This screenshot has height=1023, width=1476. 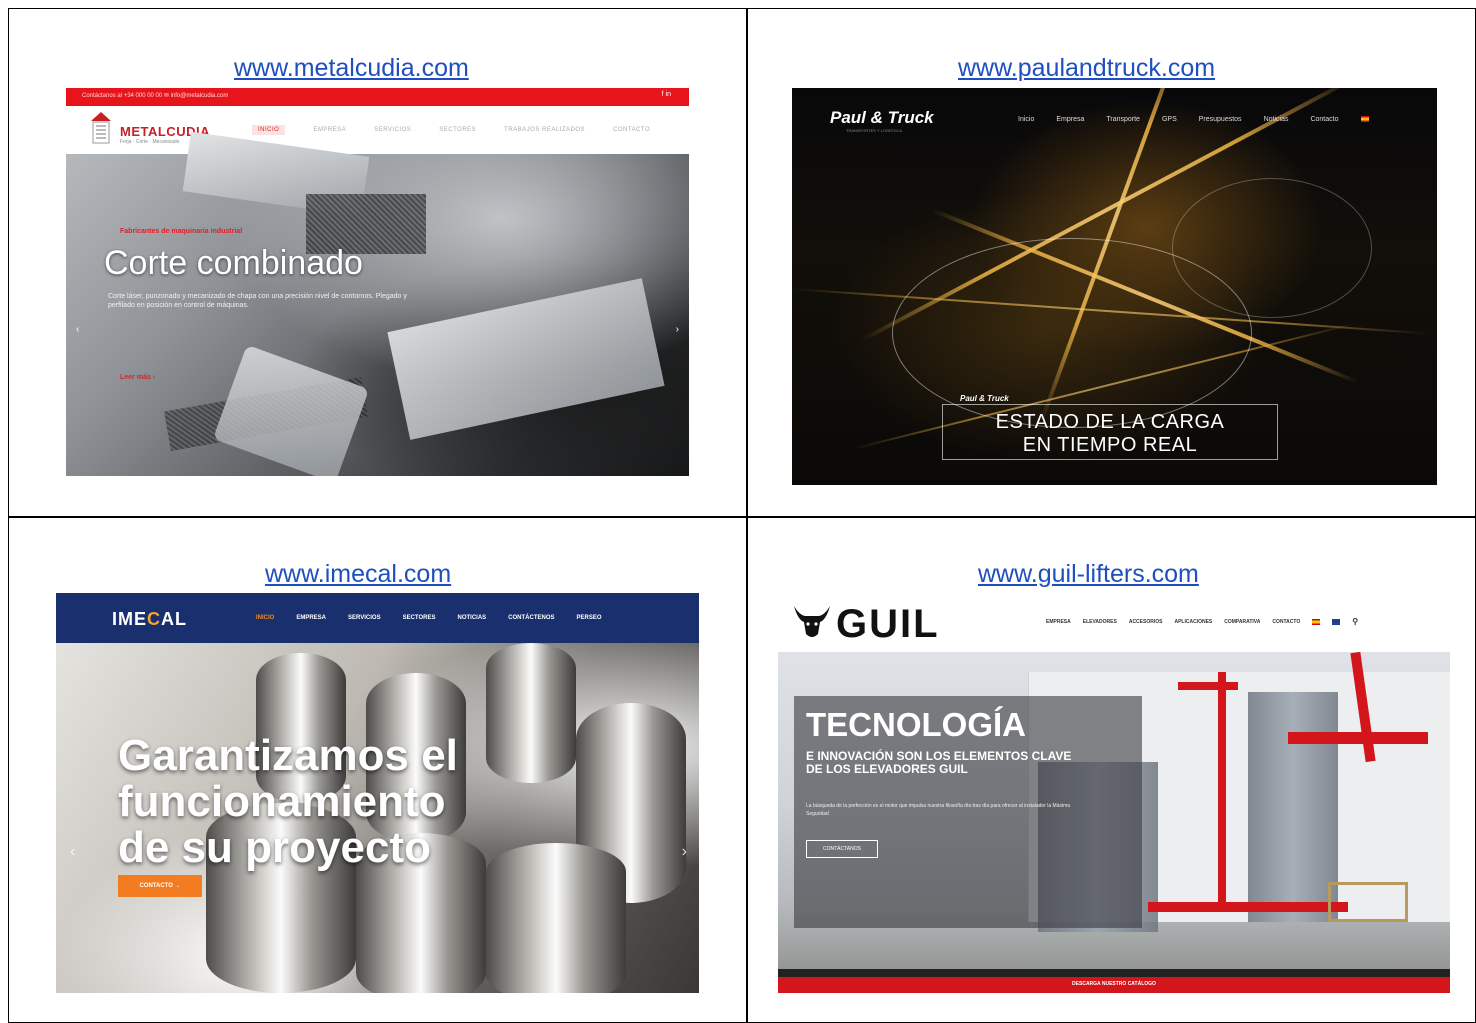 I want to click on bull-head-icon, so click(x=812, y=621).